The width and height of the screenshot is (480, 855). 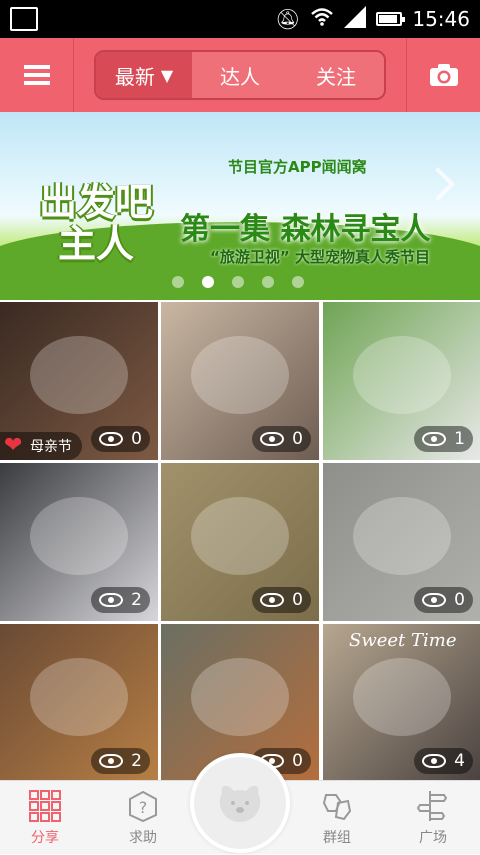 I want to click on banner-logo: 出发吧主人, so click(x=95, y=223).